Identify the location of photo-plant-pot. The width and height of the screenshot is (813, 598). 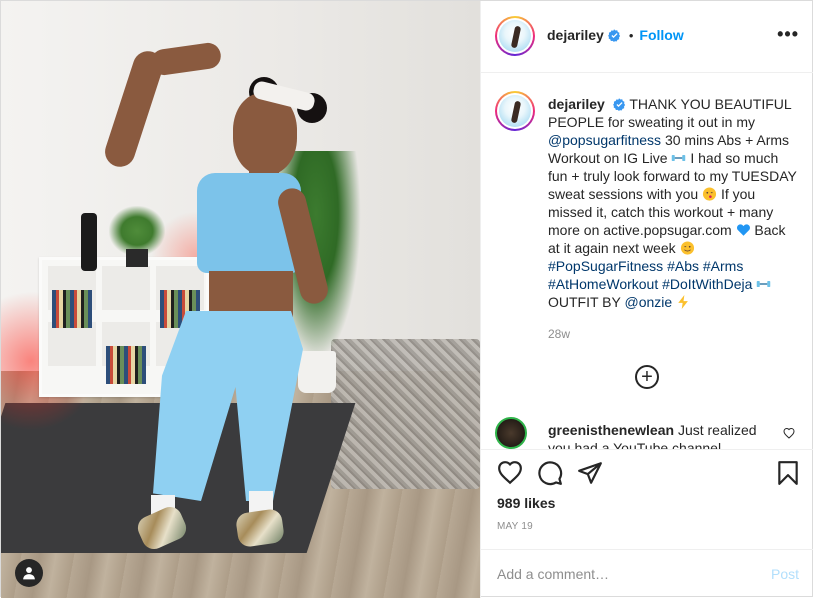
(317, 372).